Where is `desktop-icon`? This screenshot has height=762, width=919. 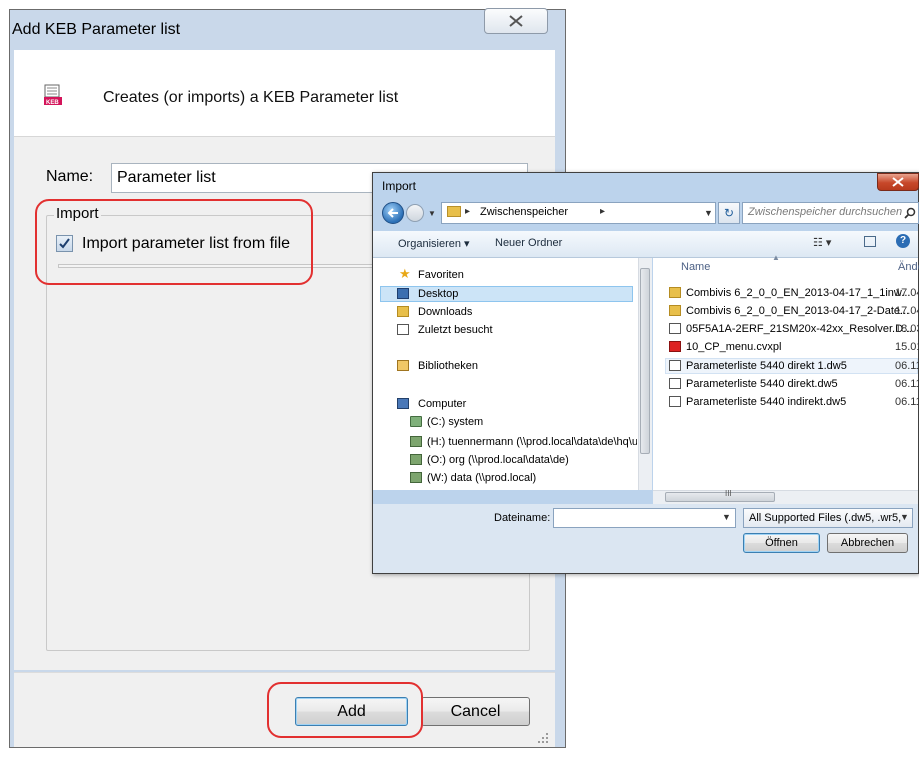 desktop-icon is located at coordinates (403, 293).